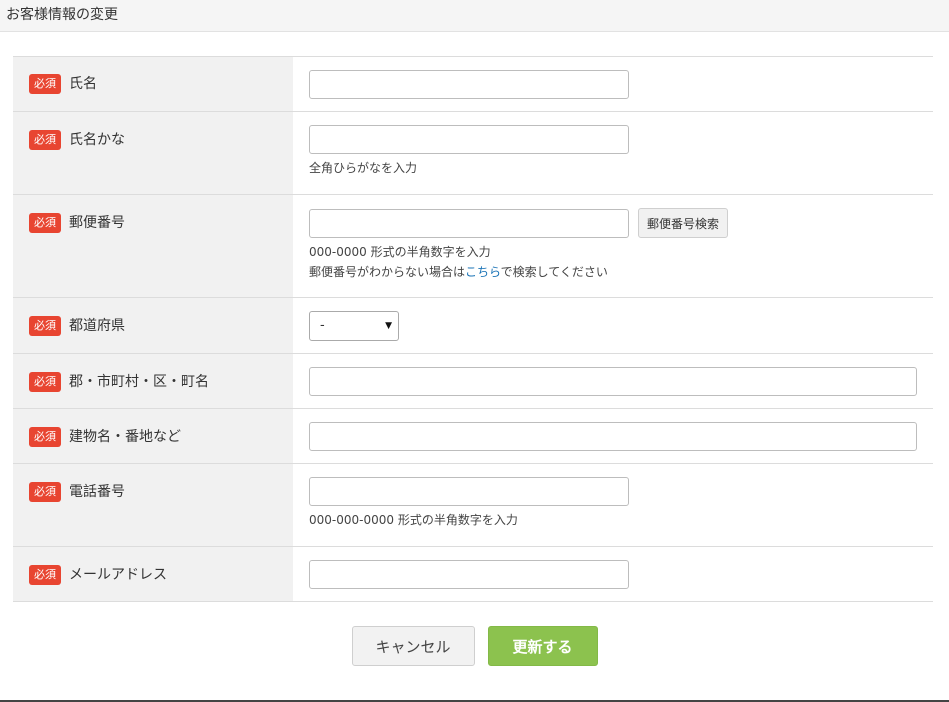 This screenshot has width=949, height=702. What do you see at coordinates (683, 223) in the screenshot?
I see `postal-code-search-button: 郵便番号検索` at bounding box center [683, 223].